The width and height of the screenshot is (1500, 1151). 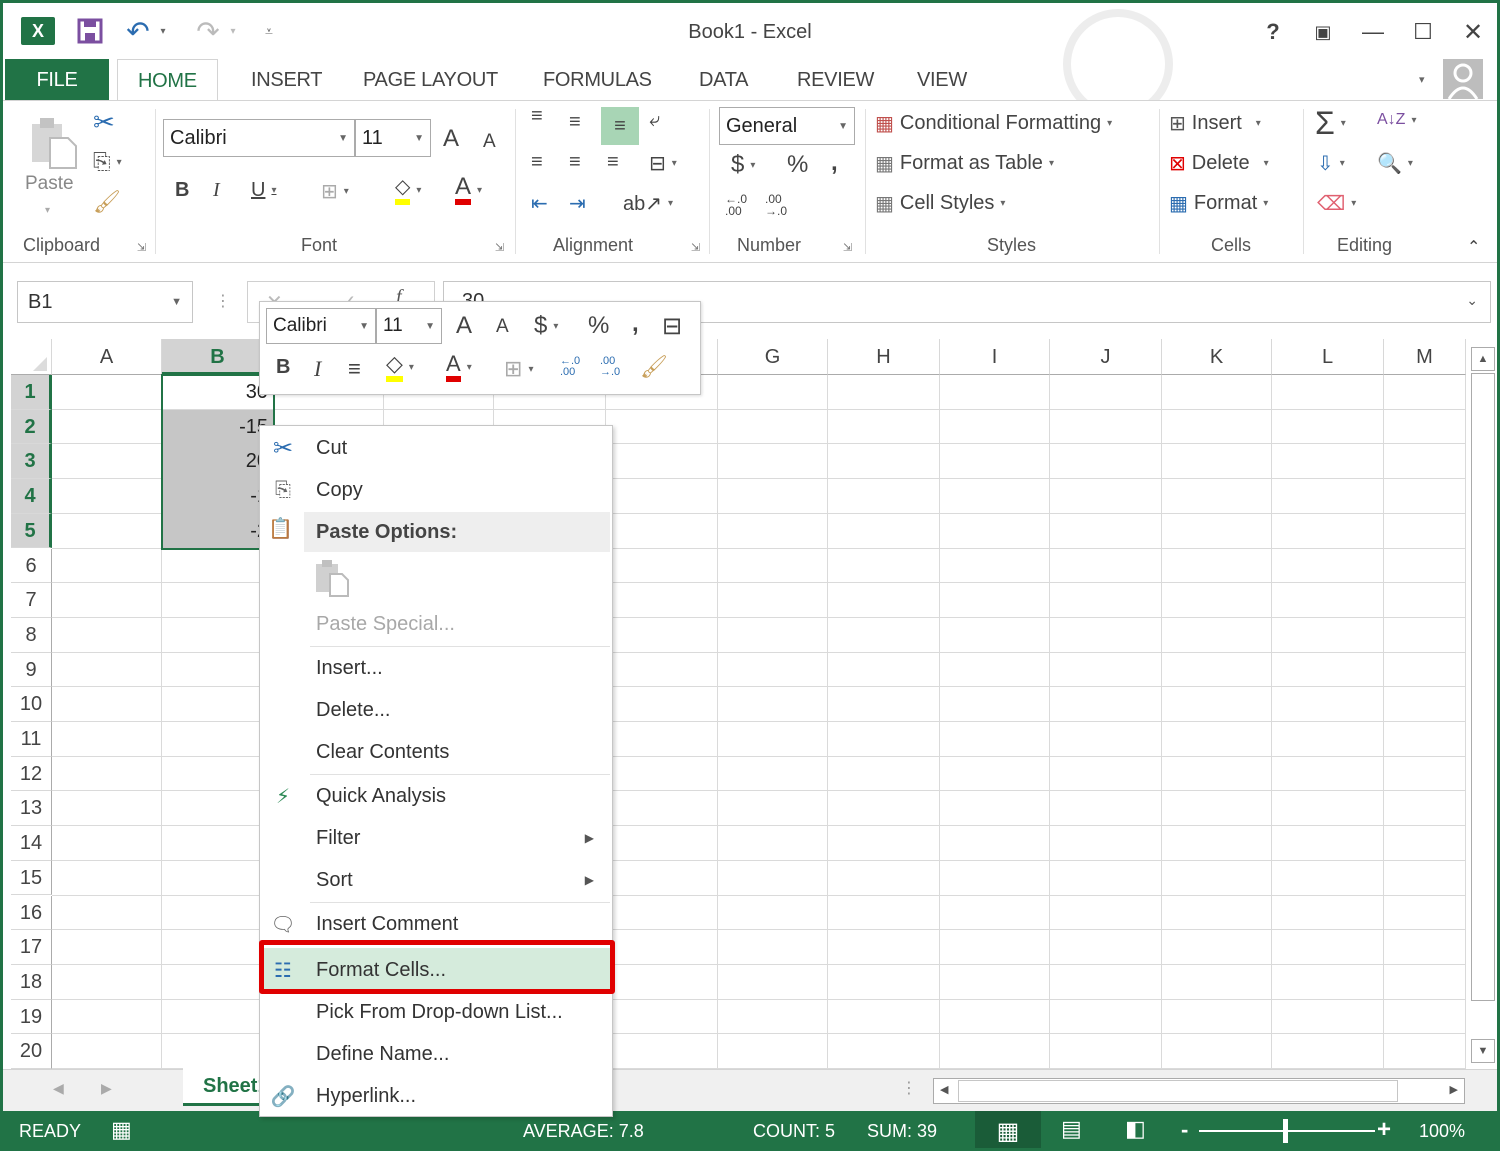 What do you see at coordinates (182, 190) in the screenshot?
I see `bold-button: B` at bounding box center [182, 190].